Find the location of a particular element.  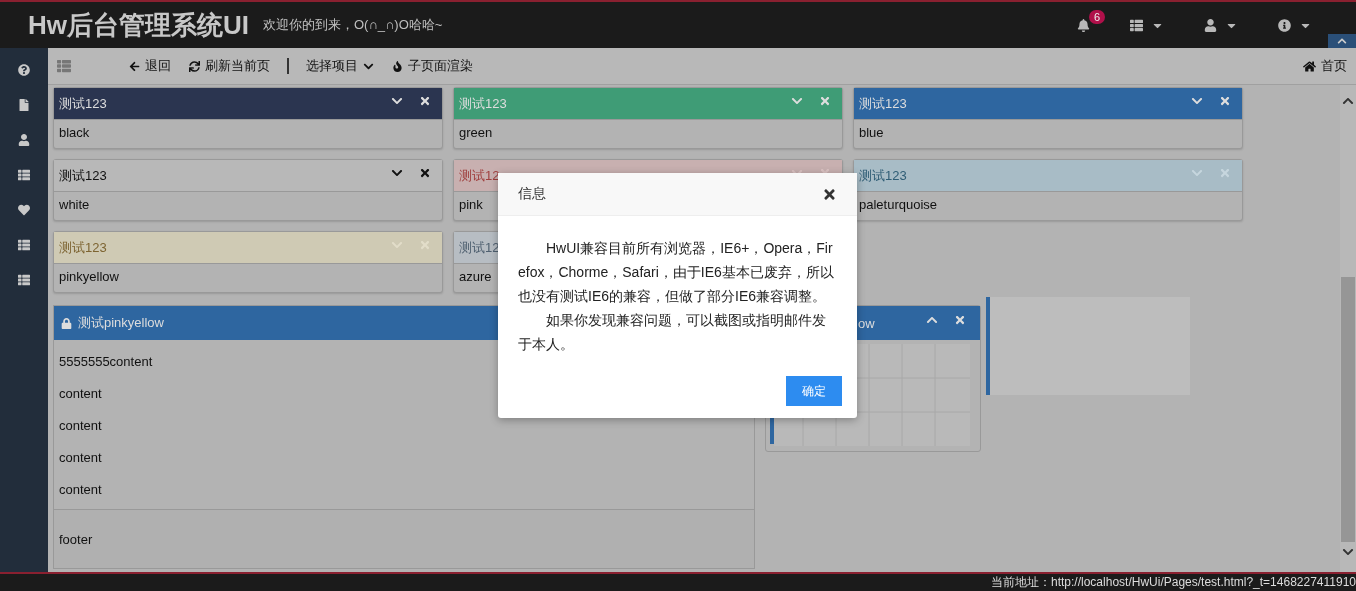

panel-text: azure is located at coordinates (475, 277).